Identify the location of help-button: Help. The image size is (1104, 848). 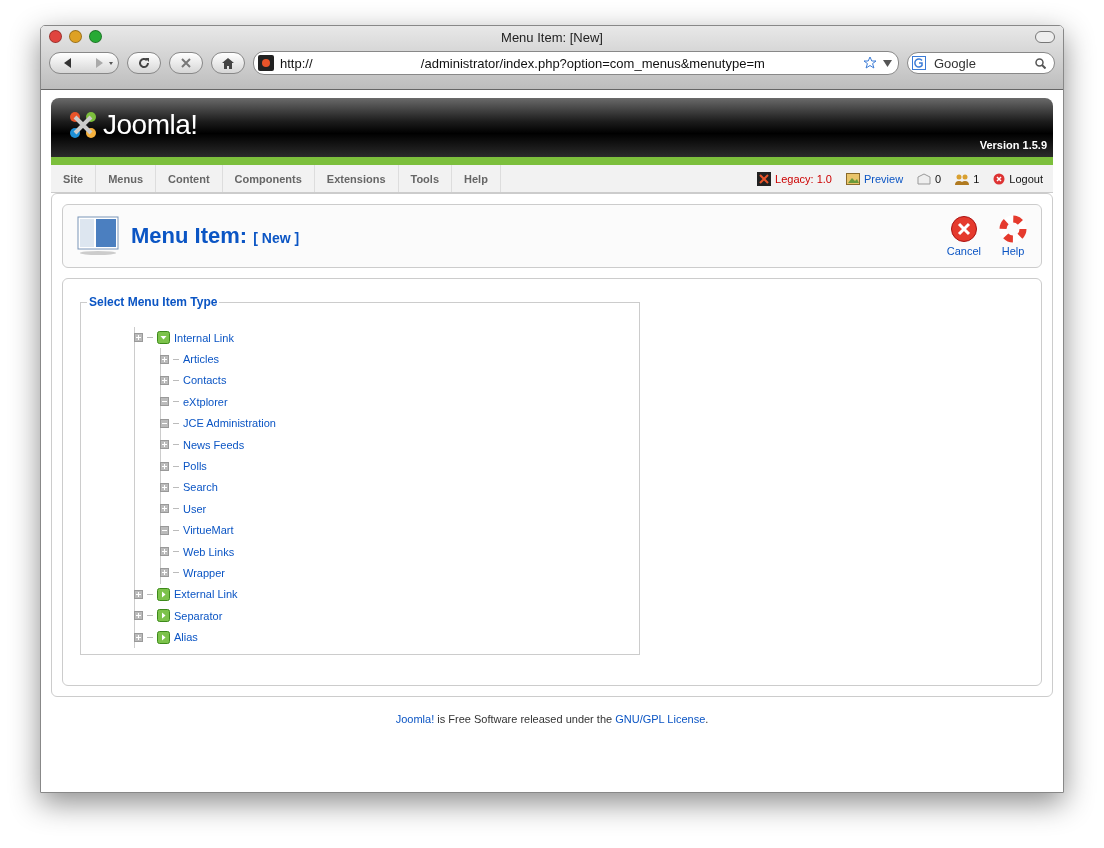
(1013, 236).